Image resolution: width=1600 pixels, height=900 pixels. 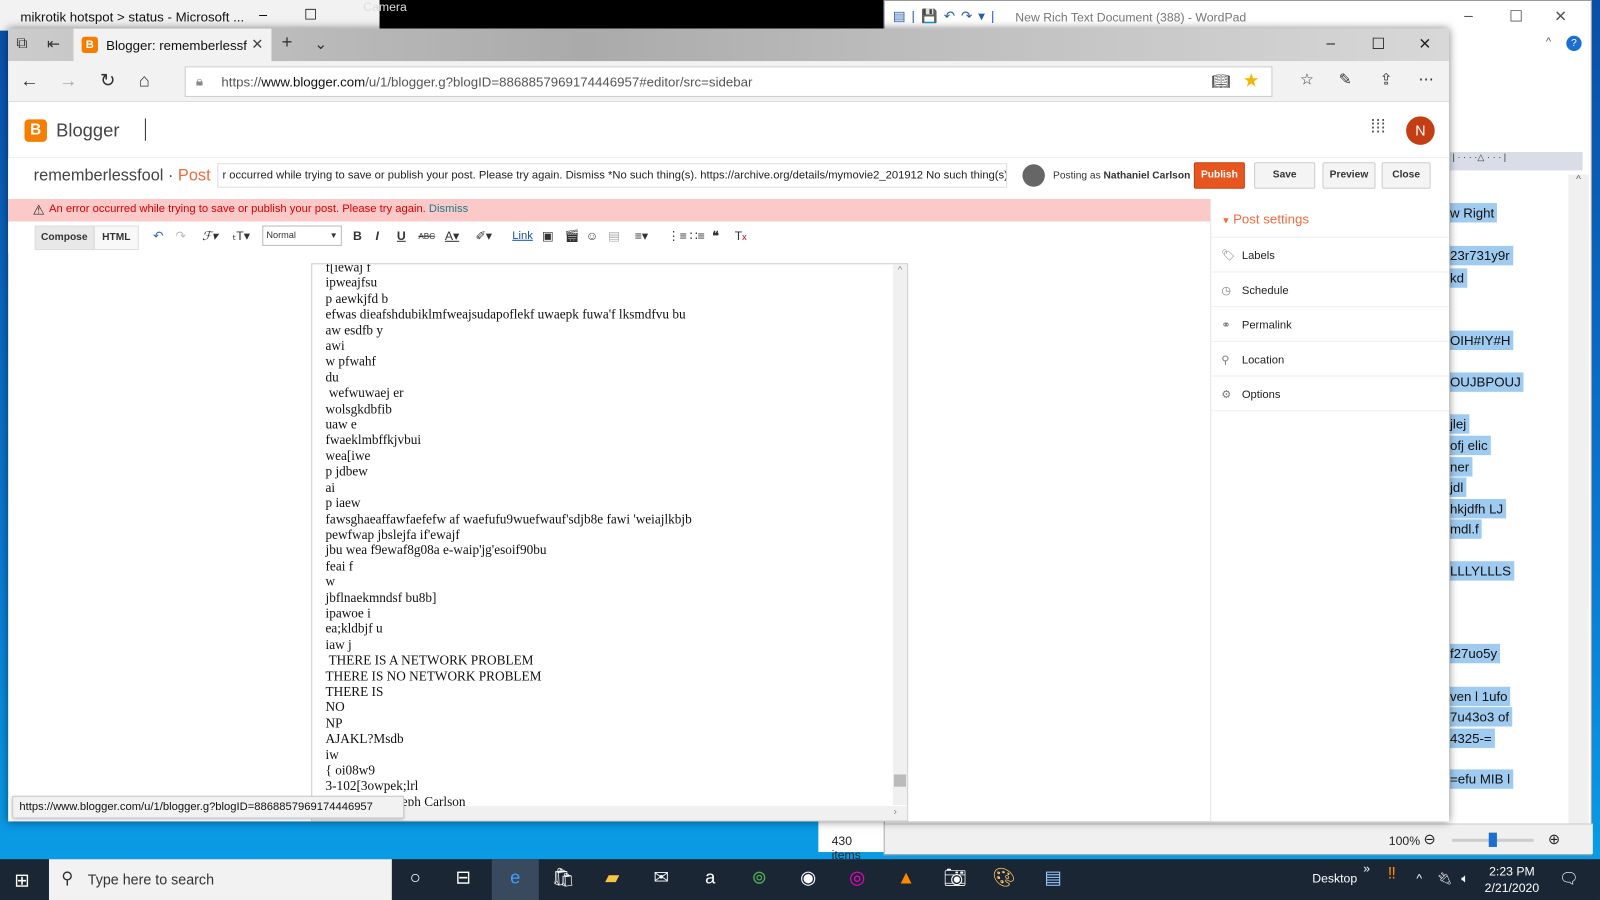 What do you see at coordinates (1345, 79) in the screenshot?
I see `web-note-icon: ✎` at bounding box center [1345, 79].